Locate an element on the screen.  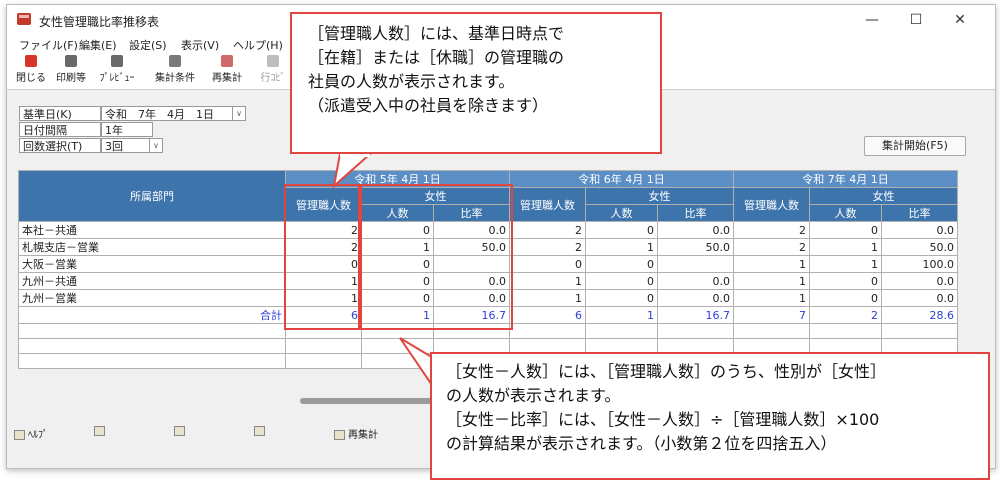
highlight-female-columns is located at coordinates (436, 257).